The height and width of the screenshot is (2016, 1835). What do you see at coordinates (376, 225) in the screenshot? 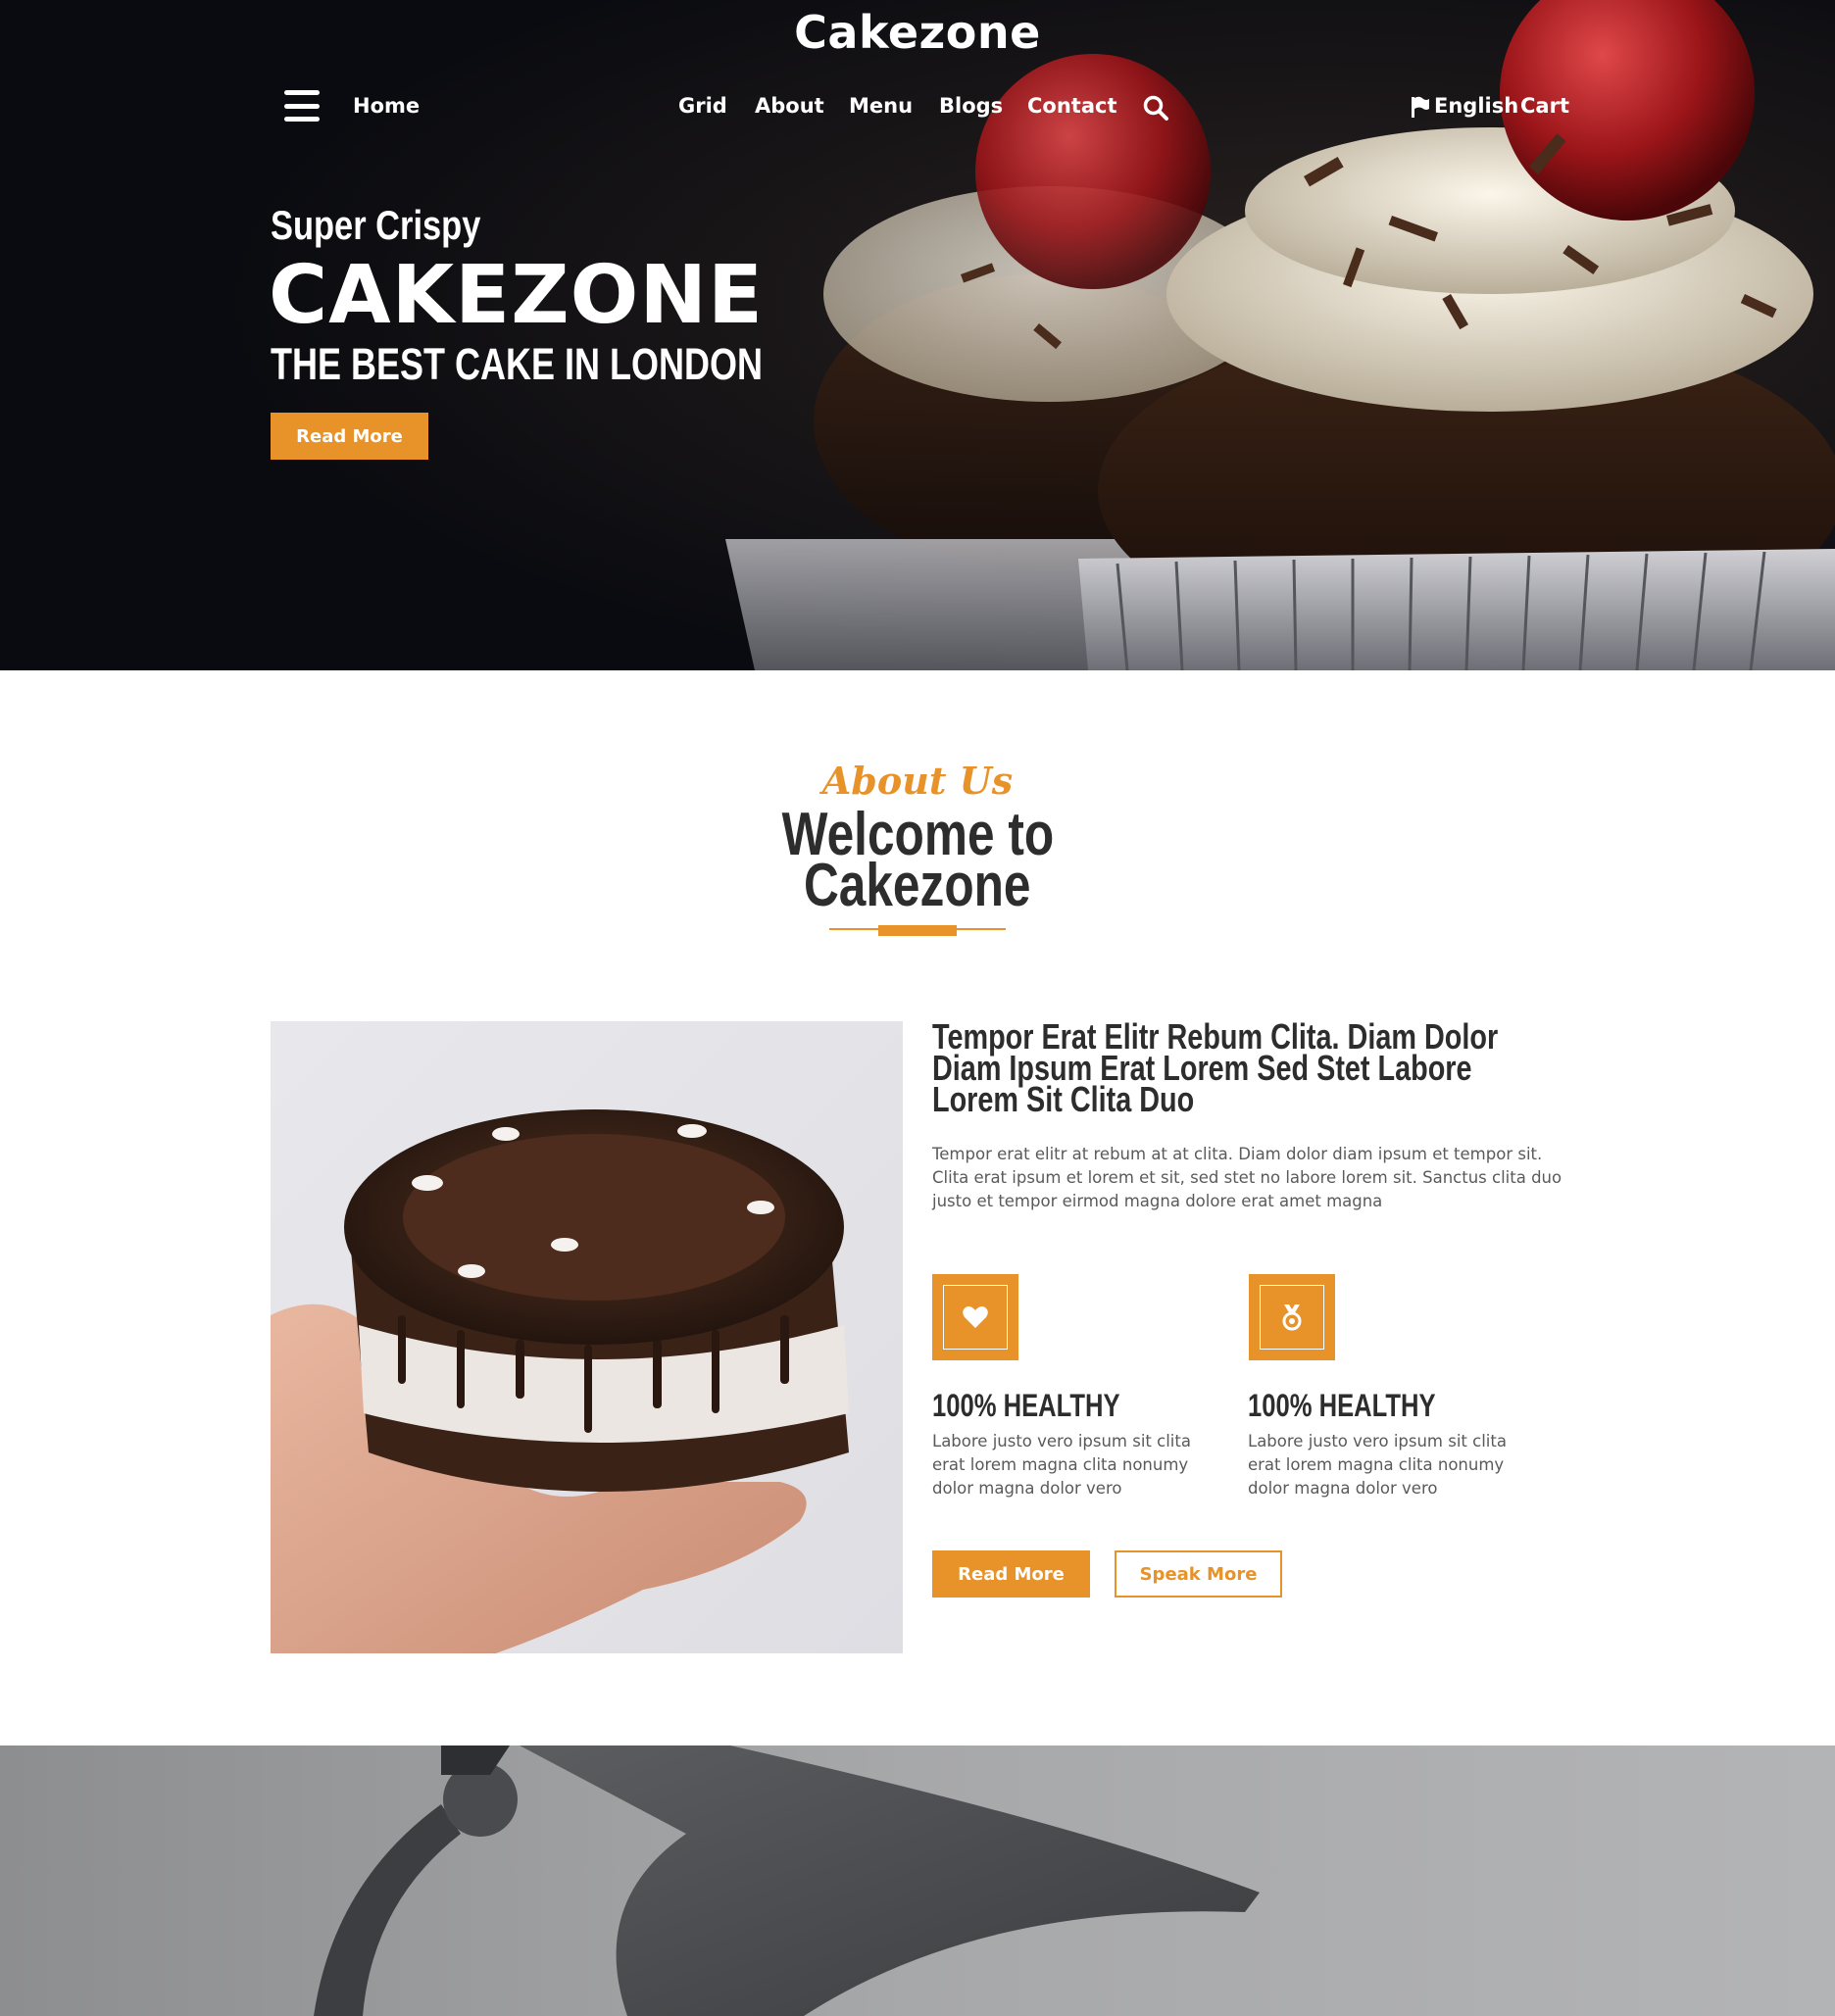
I see `hero-kicker: Super Crispy` at bounding box center [376, 225].